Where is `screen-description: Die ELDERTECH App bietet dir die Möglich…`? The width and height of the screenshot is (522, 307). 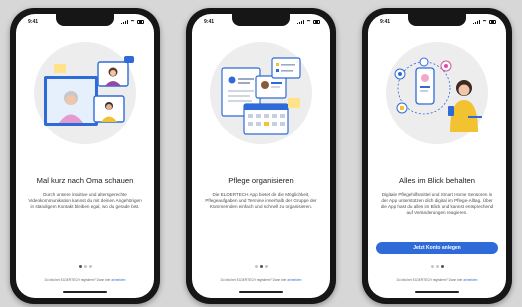 screen-description: Die ELDERTECH App bietet dir die Möglich… is located at coordinates (261, 200).